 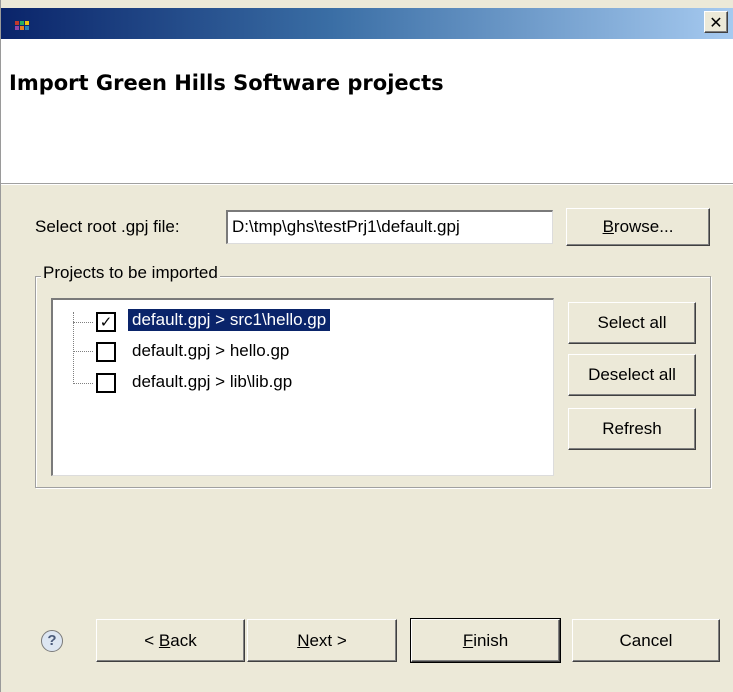 I want to click on divider, so click(x=367, y=184).